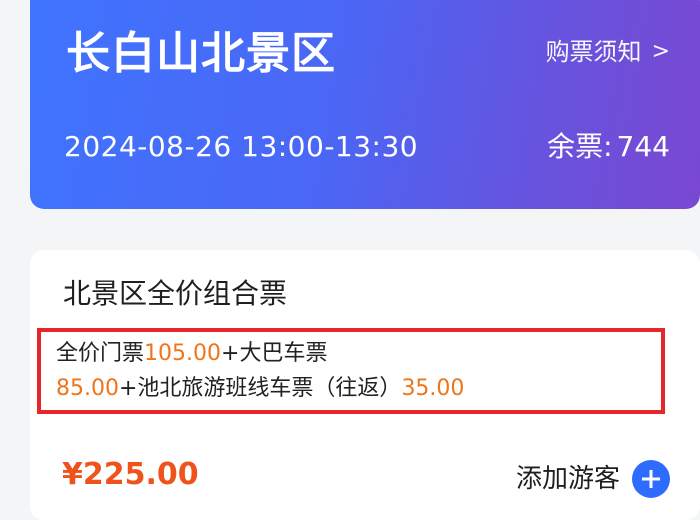 This screenshot has height=520, width=700. Describe the element at coordinates (283, 353) in the screenshot. I see `detail-part2-label: 大巴车票` at that location.